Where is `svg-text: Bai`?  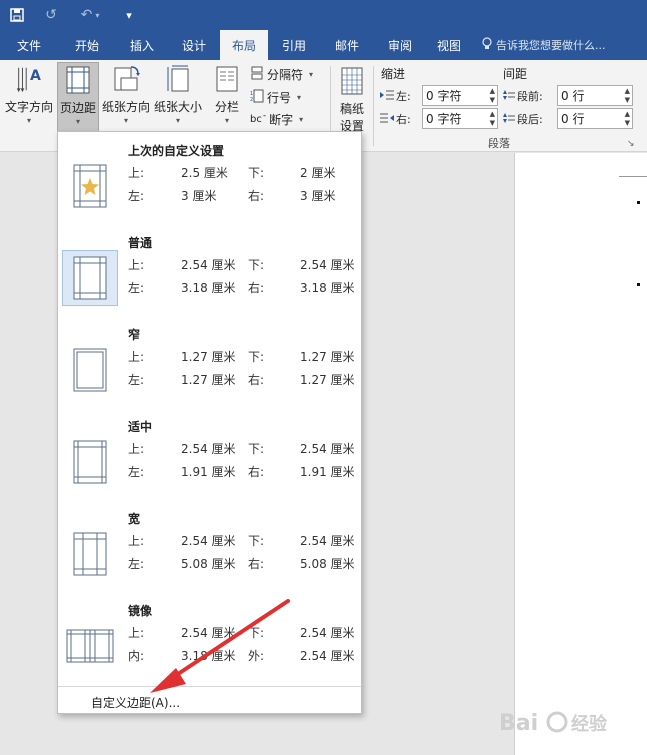
svg-text: Bai is located at coordinates (518, 723).